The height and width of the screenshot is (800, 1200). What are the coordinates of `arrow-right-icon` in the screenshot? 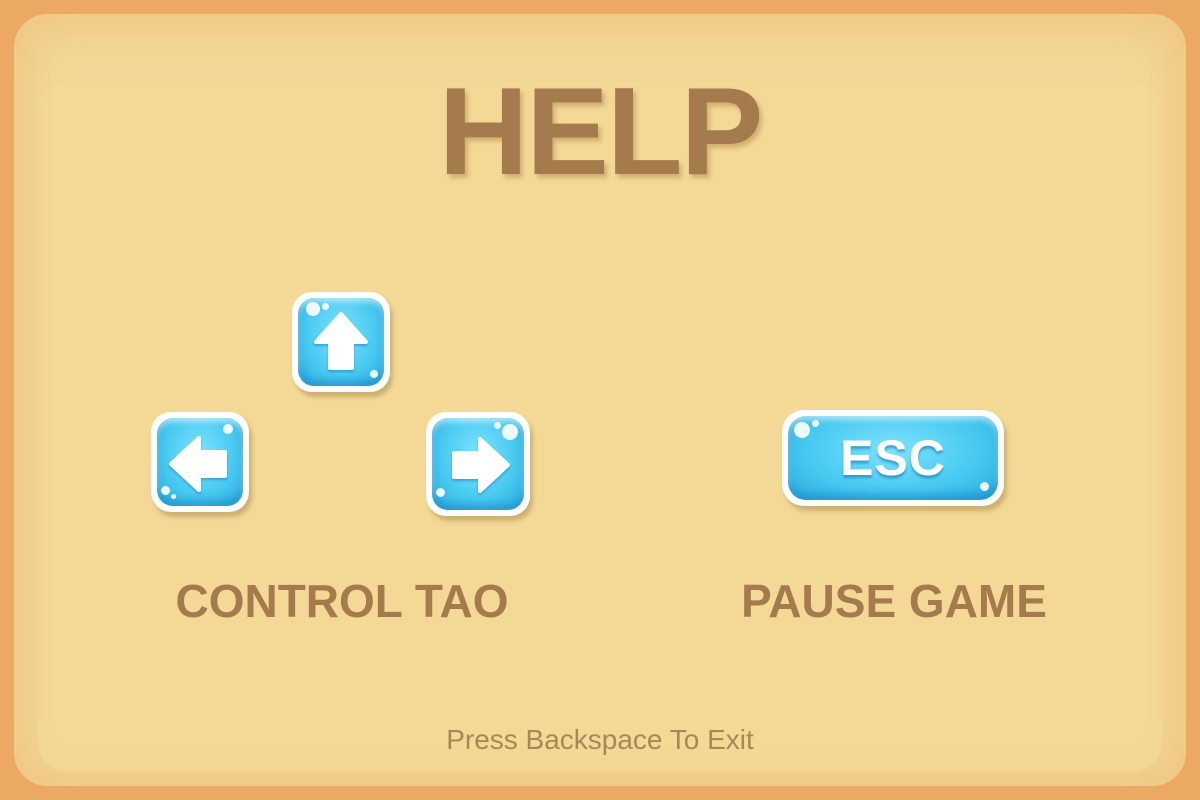 It's located at (481, 465).